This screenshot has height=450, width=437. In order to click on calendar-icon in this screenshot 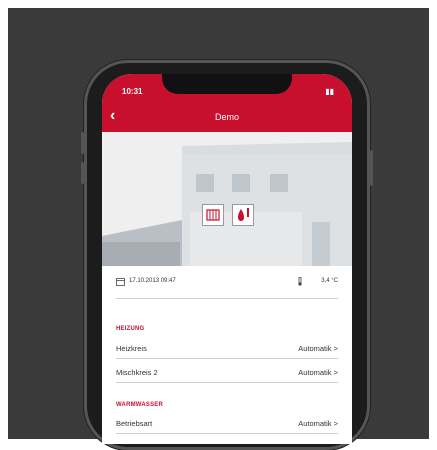, I will do `click(120, 282)`.